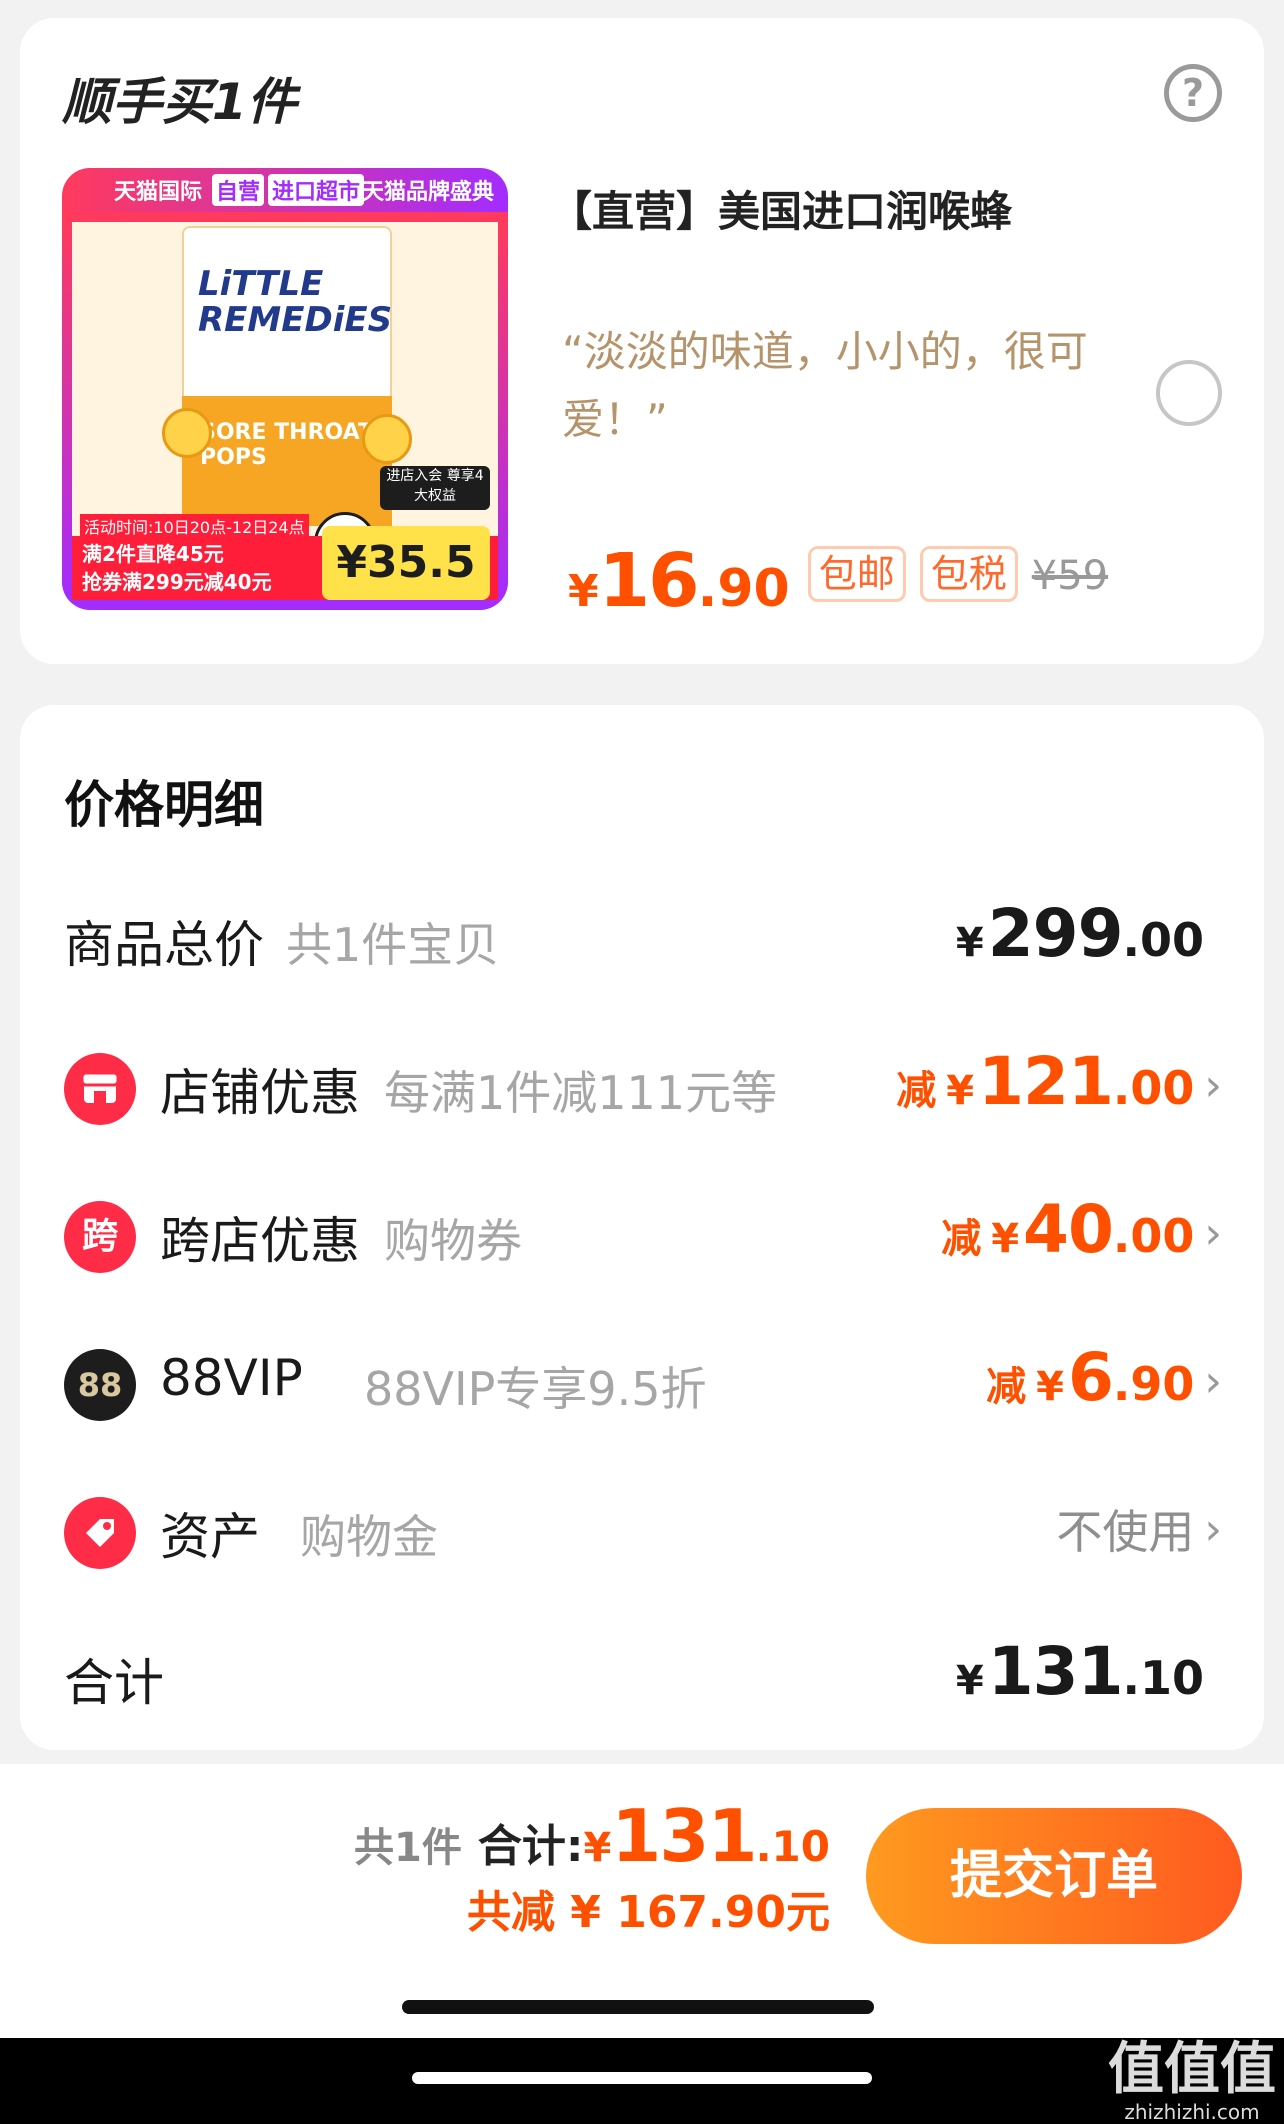 This screenshot has height=2124, width=1284. What do you see at coordinates (581, 1093) in the screenshot?
I see `row-sub: 每满1件减111元等` at bounding box center [581, 1093].